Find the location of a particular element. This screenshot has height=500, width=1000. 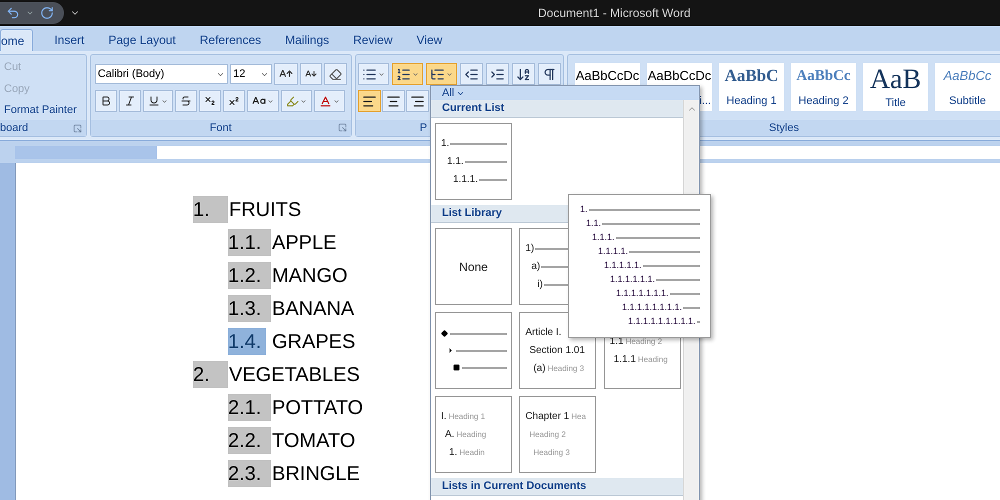

clear-formatting-button is located at coordinates (335, 74).